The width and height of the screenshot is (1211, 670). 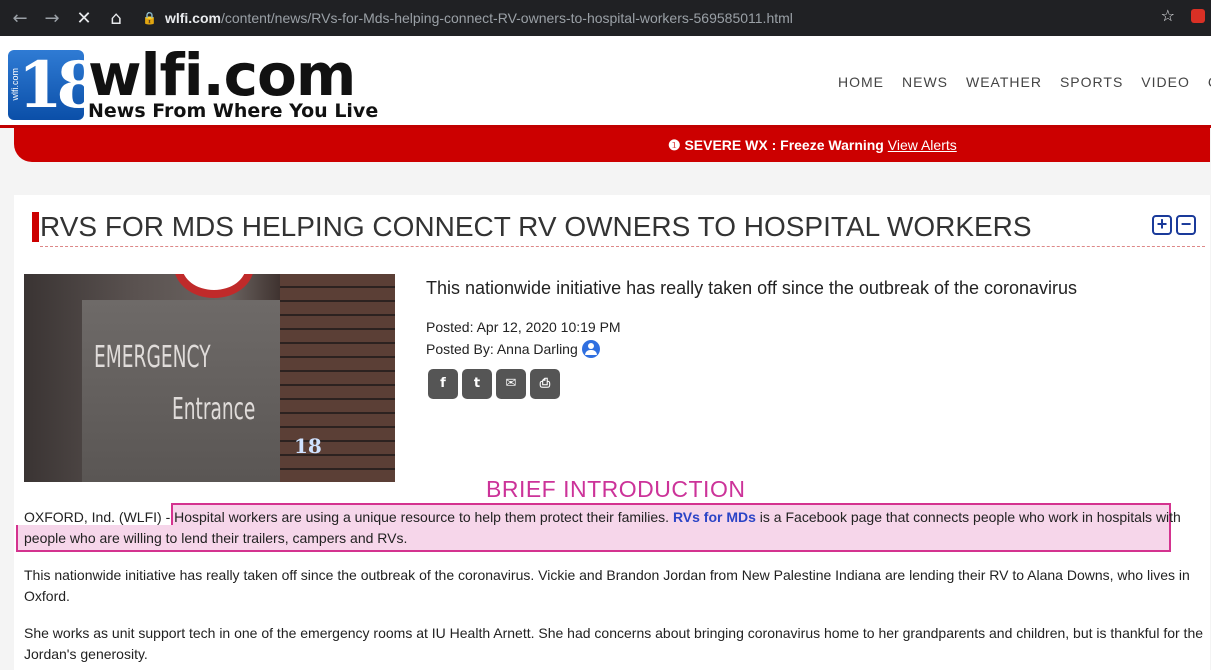 I want to click on alert-text: SEVERE WX : Freeze Warning, so click(x=784, y=145).